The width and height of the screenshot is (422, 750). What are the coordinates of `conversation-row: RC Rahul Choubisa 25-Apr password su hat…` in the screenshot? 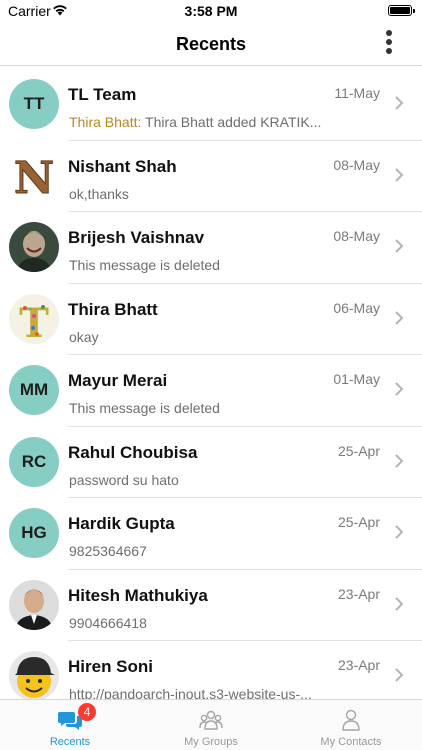 It's located at (211, 462).